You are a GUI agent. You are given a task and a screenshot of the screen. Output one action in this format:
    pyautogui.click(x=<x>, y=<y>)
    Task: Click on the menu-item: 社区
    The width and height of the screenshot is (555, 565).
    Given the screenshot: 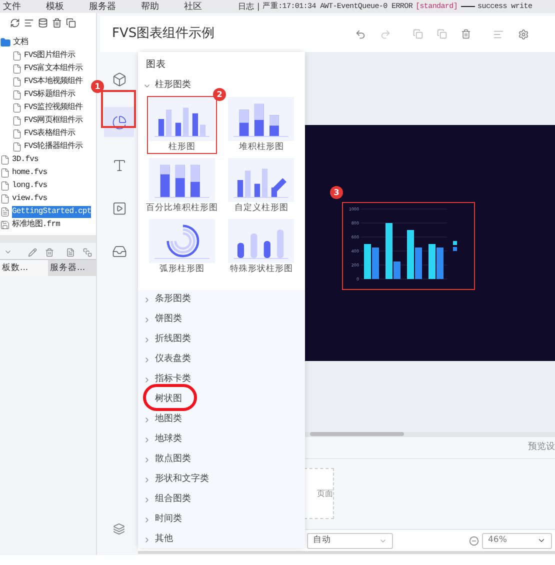 What is the action you would take?
    pyautogui.click(x=193, y=6)
    